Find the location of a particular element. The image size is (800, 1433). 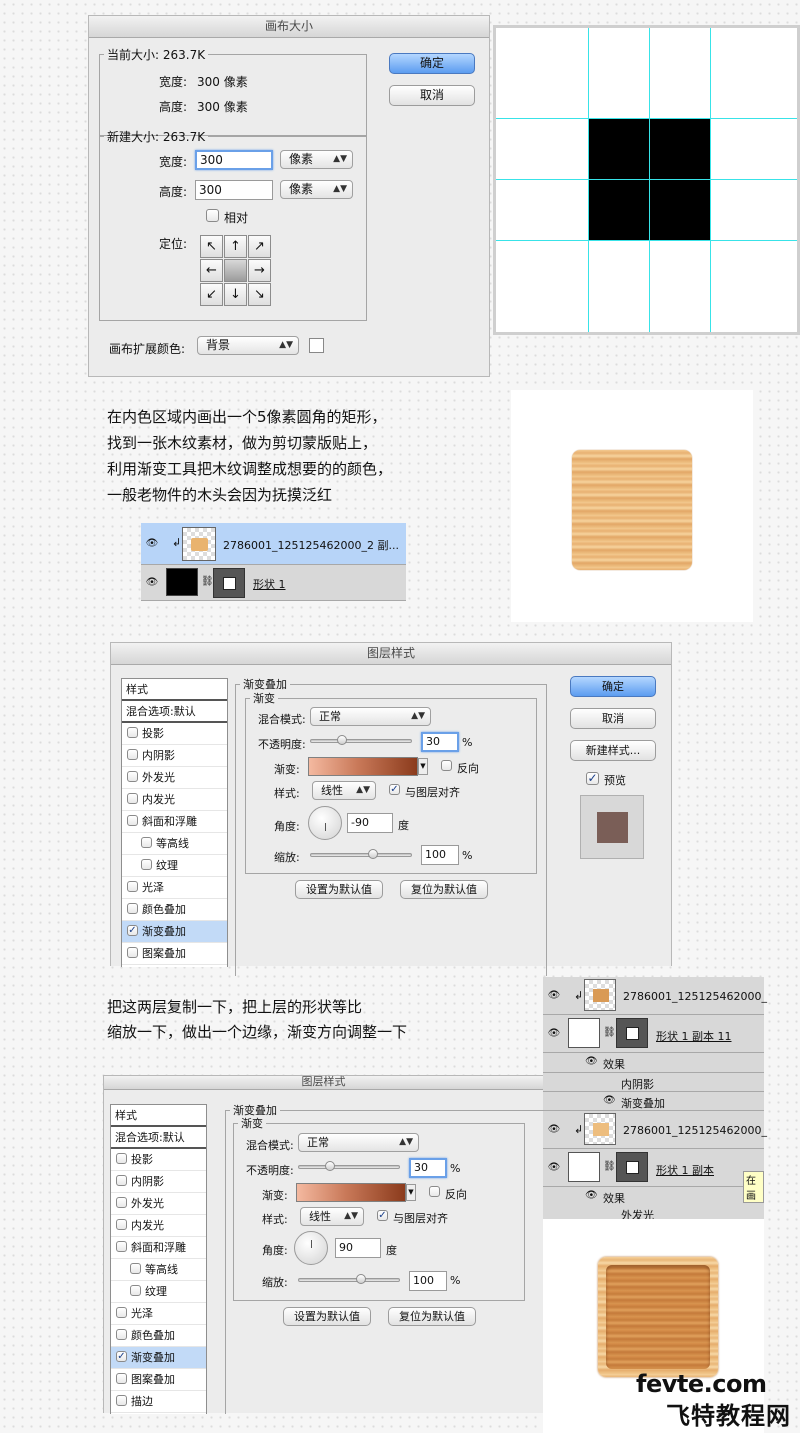

width-input: 300 is located at coordinates (234, 160).